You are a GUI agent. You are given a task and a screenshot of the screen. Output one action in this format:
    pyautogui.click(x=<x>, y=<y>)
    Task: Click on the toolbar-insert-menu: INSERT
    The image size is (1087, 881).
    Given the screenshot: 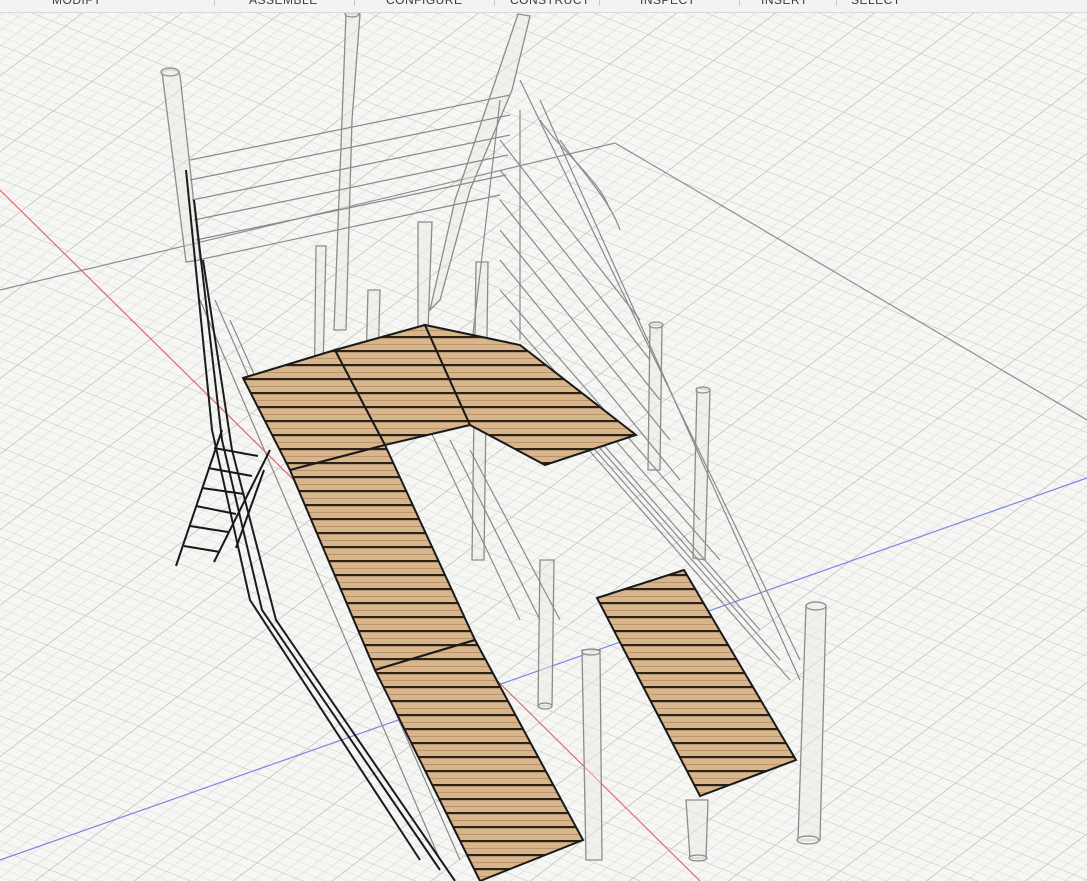 What is the action you would take?
    pyautogui.click(x=784, y=5)
    